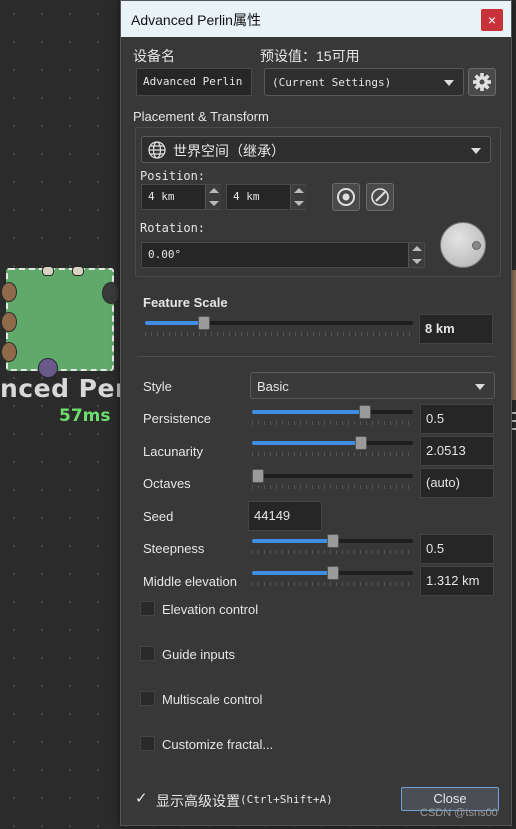  Describe the element at coordinates (198, 654) in the screenshot. I see `guide-inputs-label: Guide inputs` at that location.